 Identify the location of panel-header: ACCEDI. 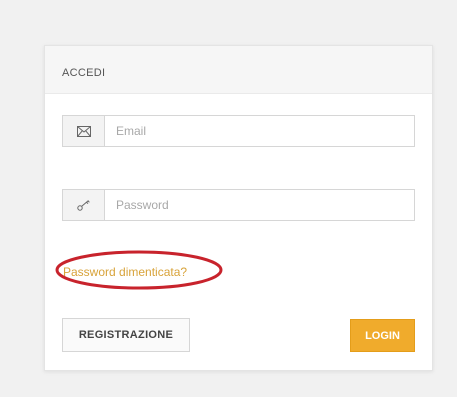
(238, 70).